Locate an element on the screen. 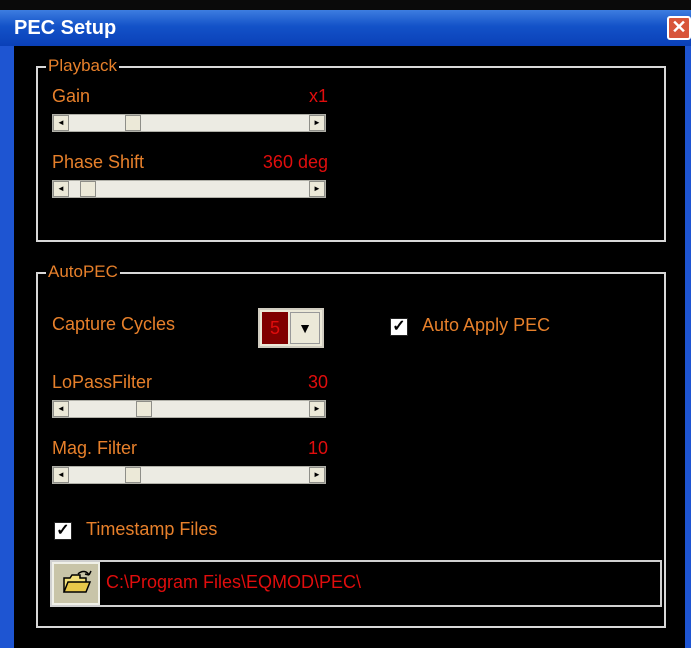  close-icon: ✕ is located at coordinates (679, 27).